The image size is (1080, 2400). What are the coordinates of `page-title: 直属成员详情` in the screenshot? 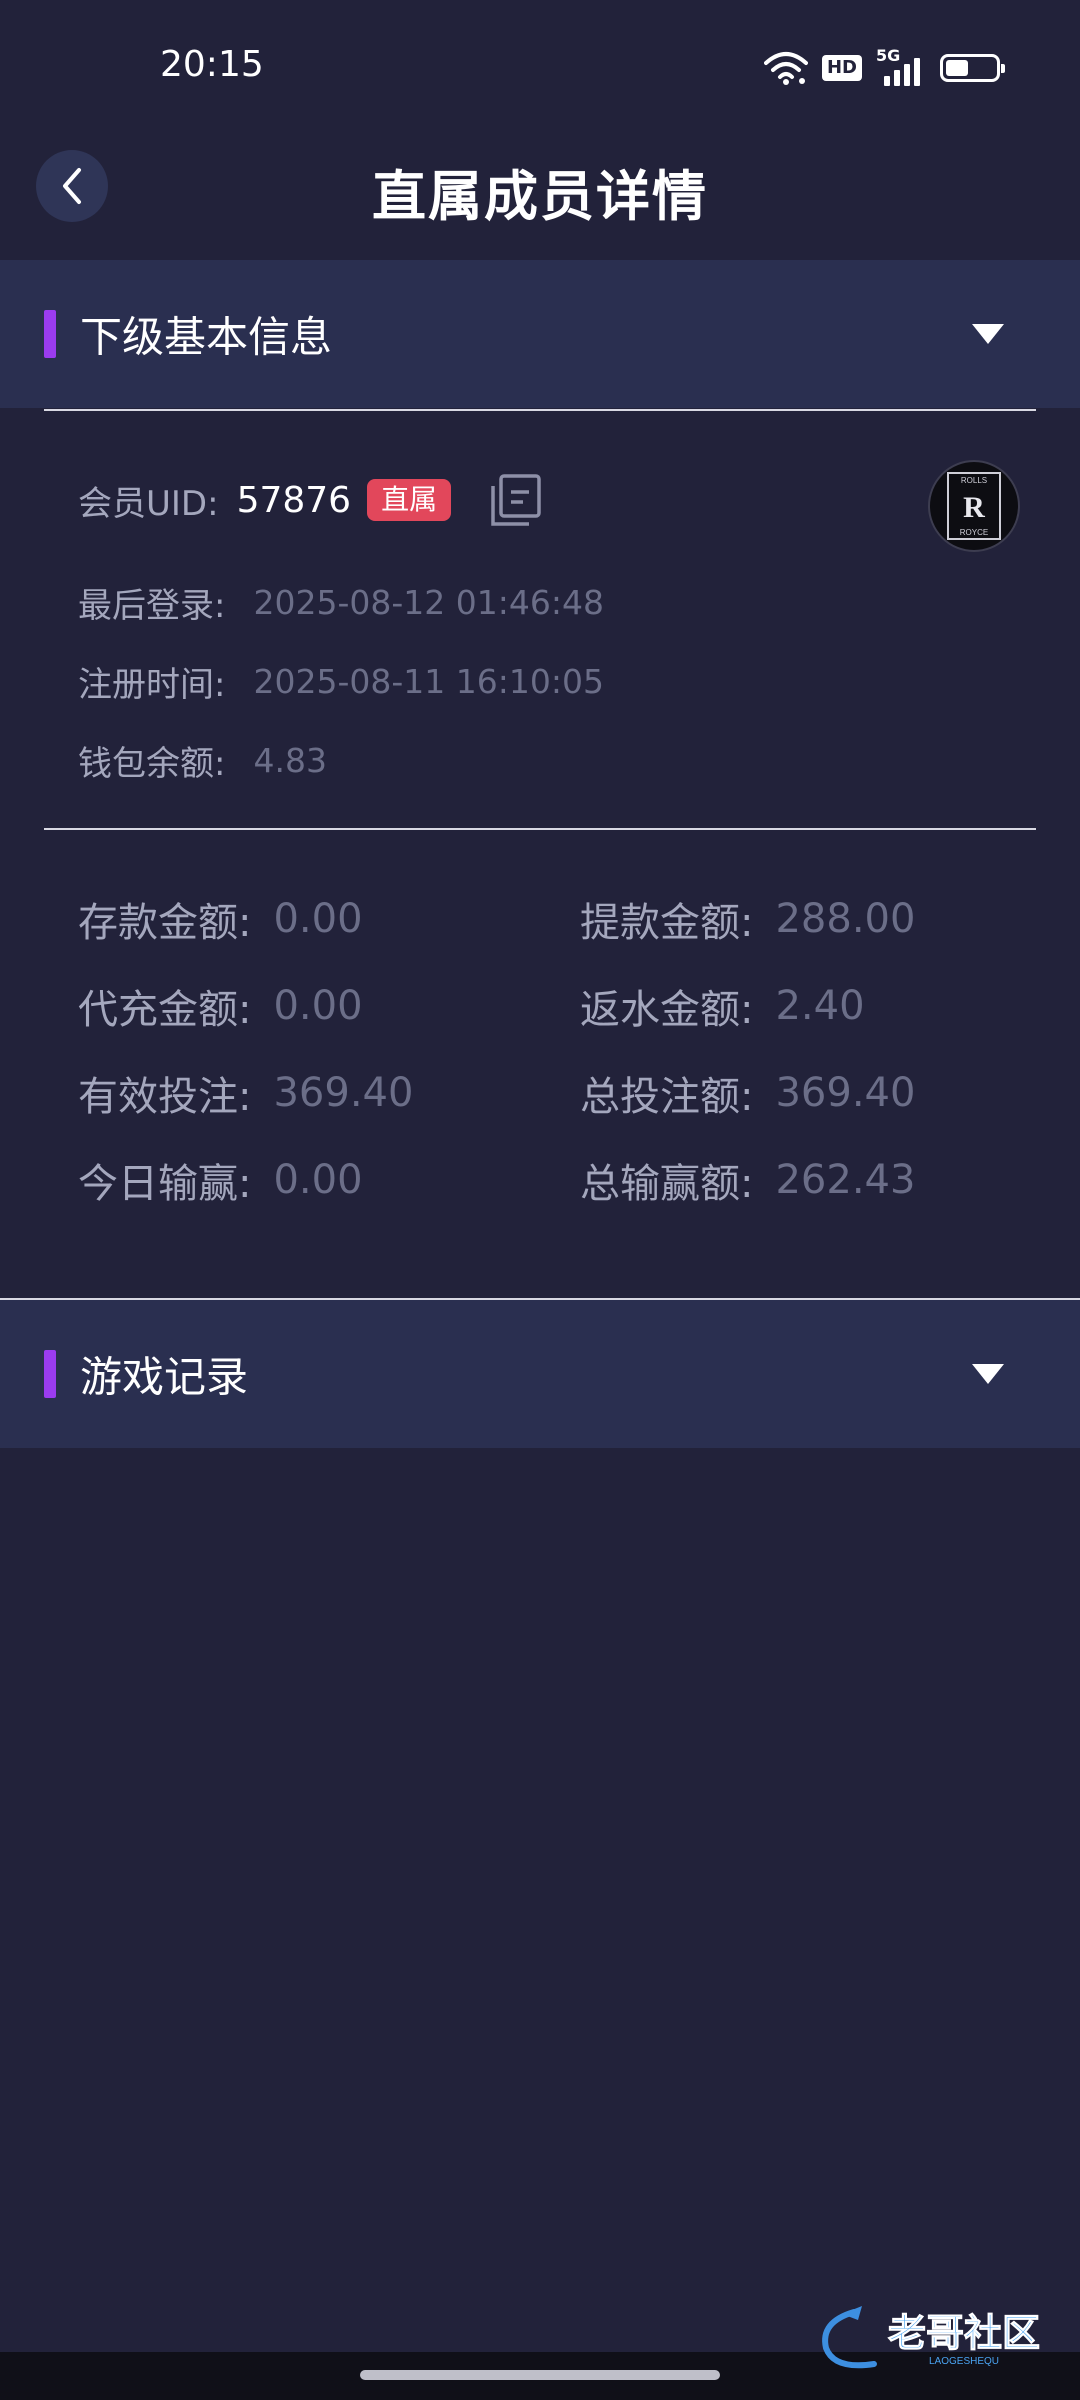 It's located at (540, 196).